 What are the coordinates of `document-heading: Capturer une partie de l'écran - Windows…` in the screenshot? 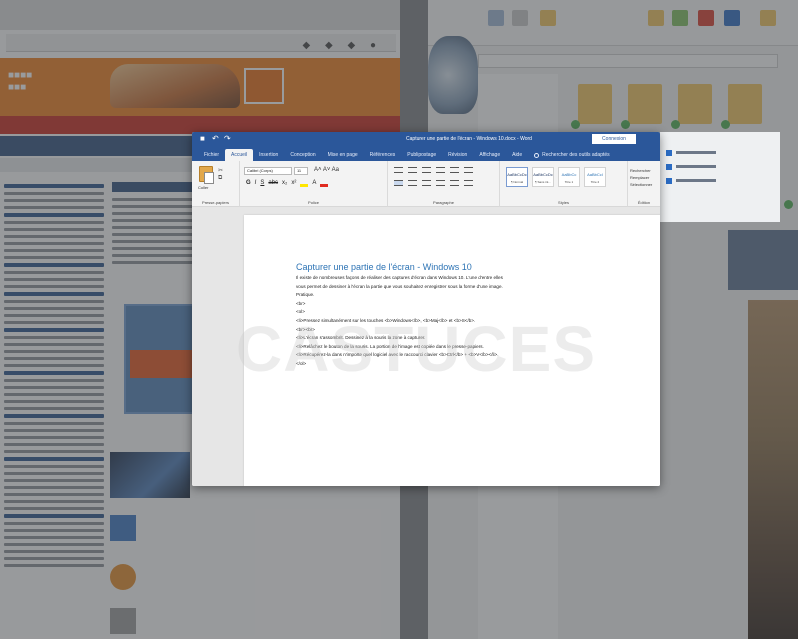 It's located at (384, 267).